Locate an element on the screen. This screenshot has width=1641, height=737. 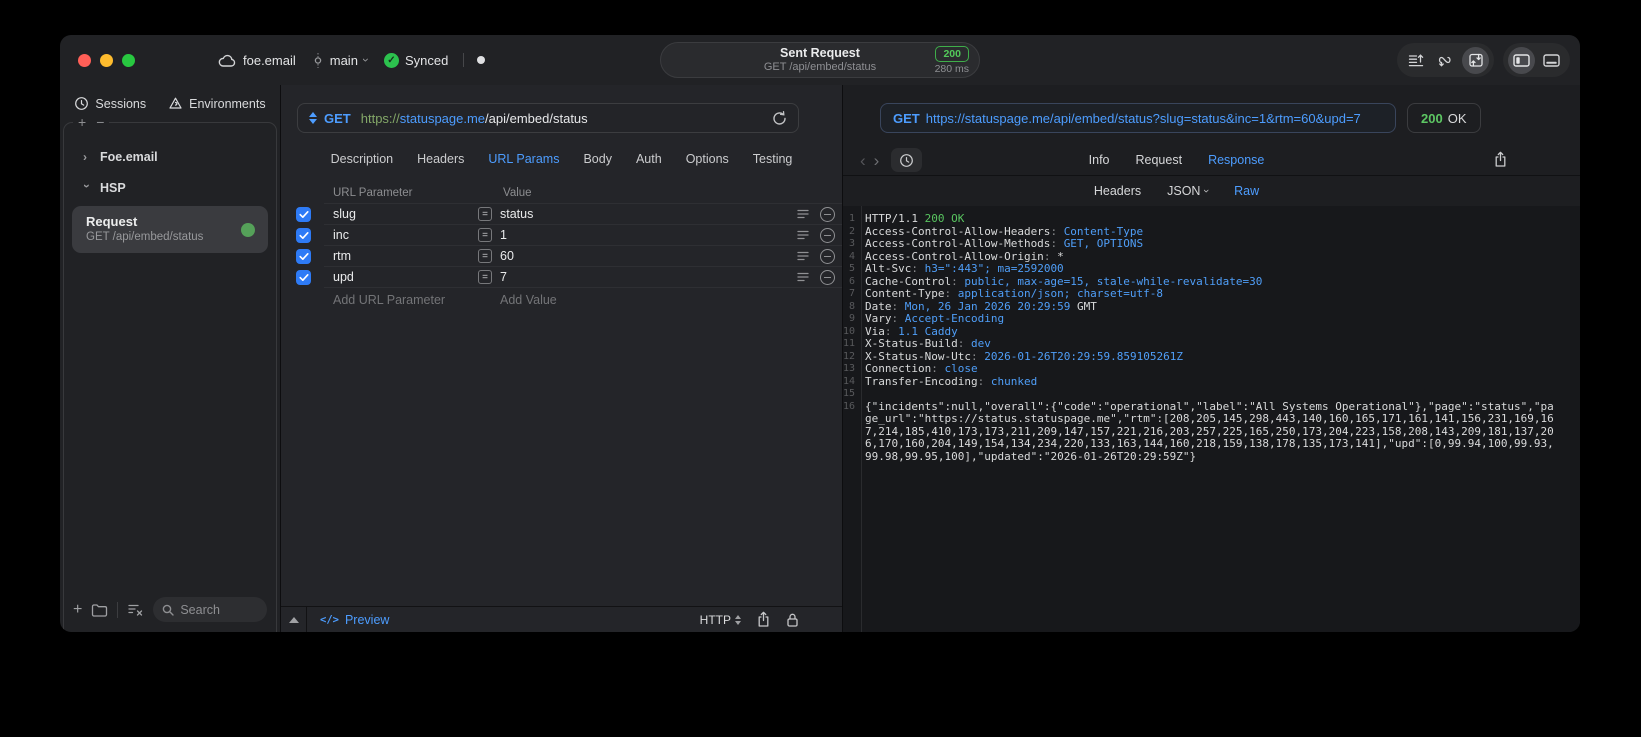
request-footer: </> Preview HTTP is located at coordinates (561, 619).